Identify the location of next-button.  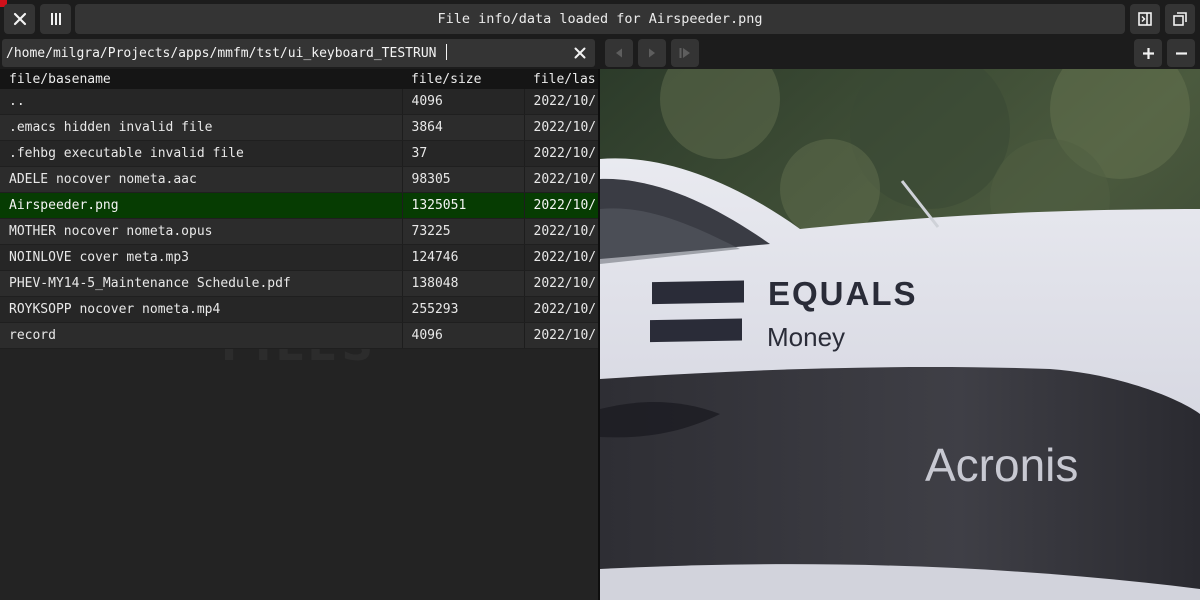
(685, 53).